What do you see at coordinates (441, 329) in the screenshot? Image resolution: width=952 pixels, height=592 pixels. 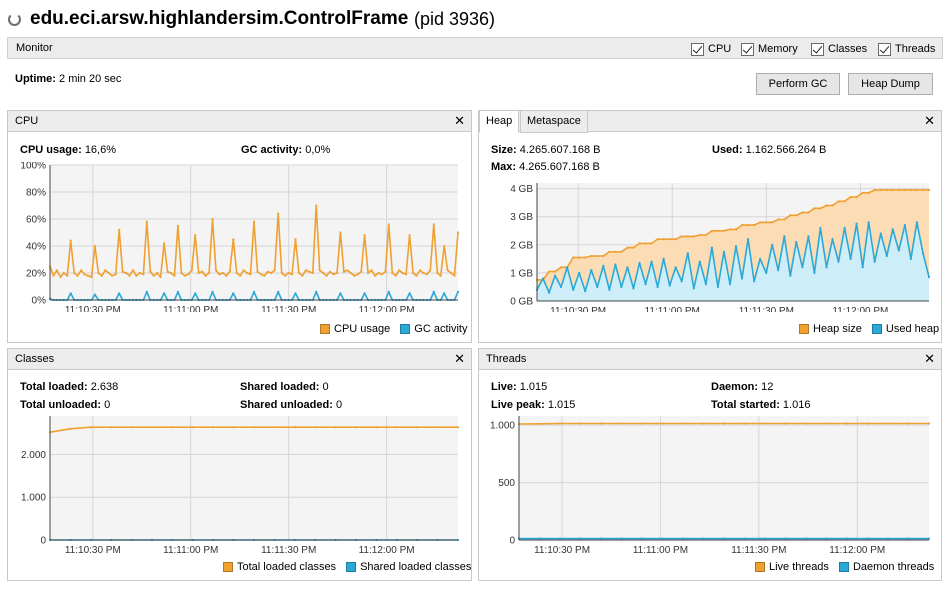 I see `legend-gc-activity: GC activity` at bounding box center [441, 329].